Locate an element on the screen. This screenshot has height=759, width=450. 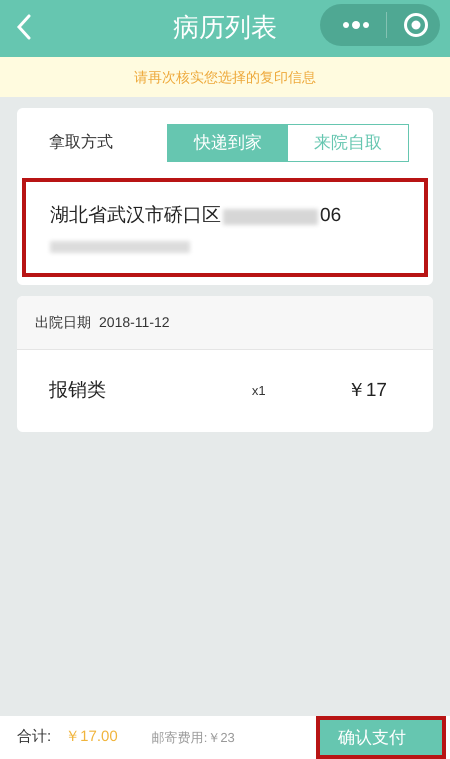
notice-text: 请再次核实您选择的复印信息 is located at coordinates (225, 77).